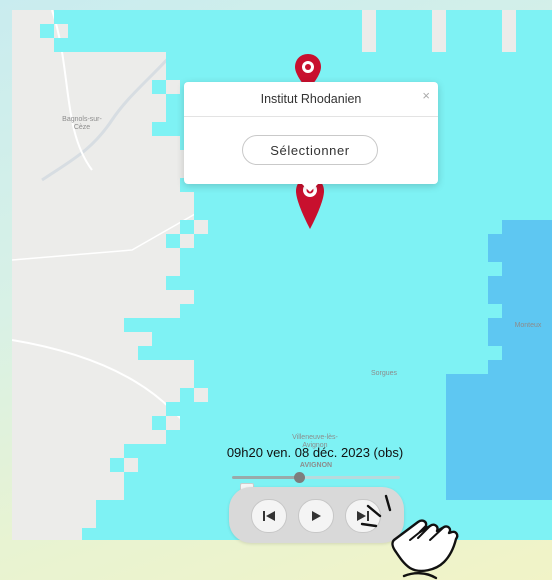 The height and width of the screenshot is (580, 552). I want to click on skip-back-icon, so click(269, 516).